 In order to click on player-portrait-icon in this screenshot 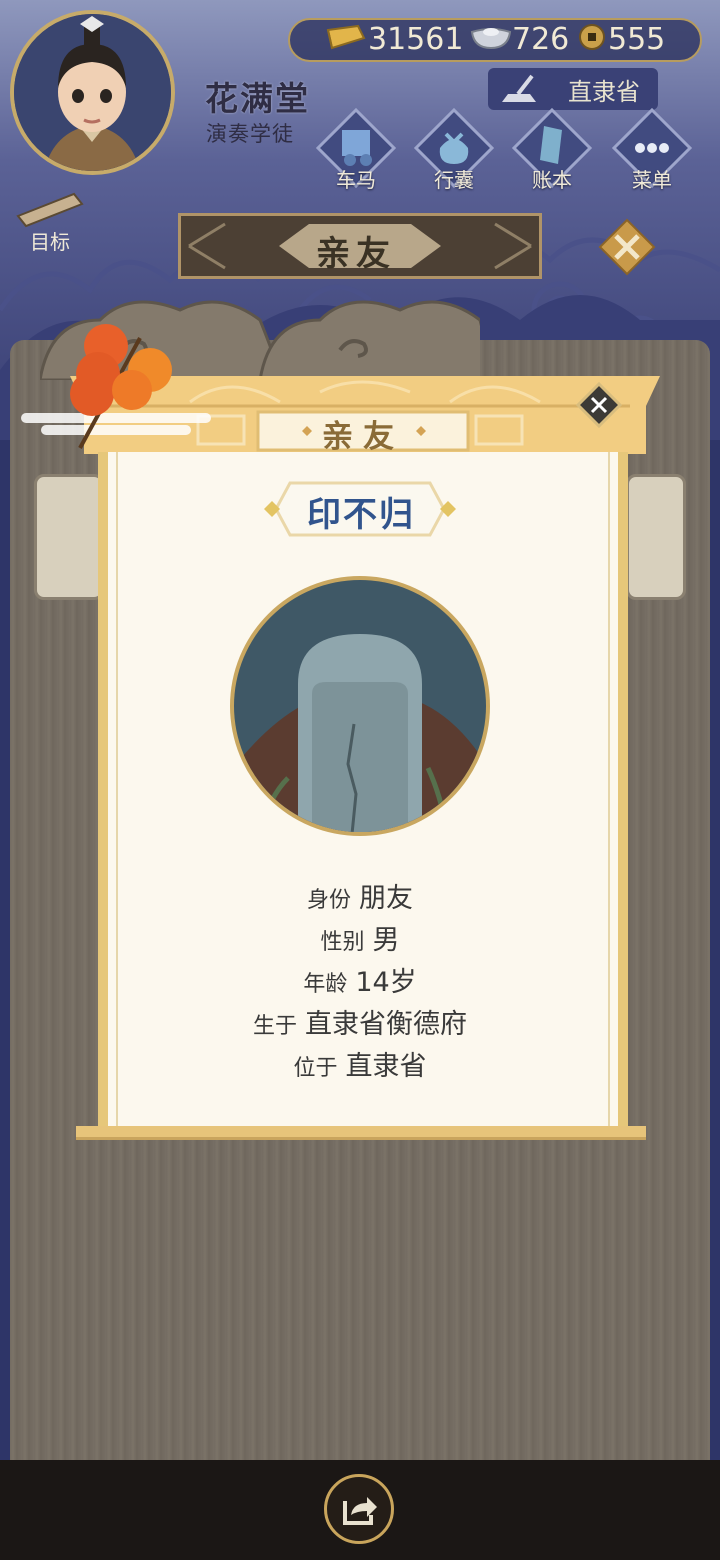, I will do `click(92, 92)`.